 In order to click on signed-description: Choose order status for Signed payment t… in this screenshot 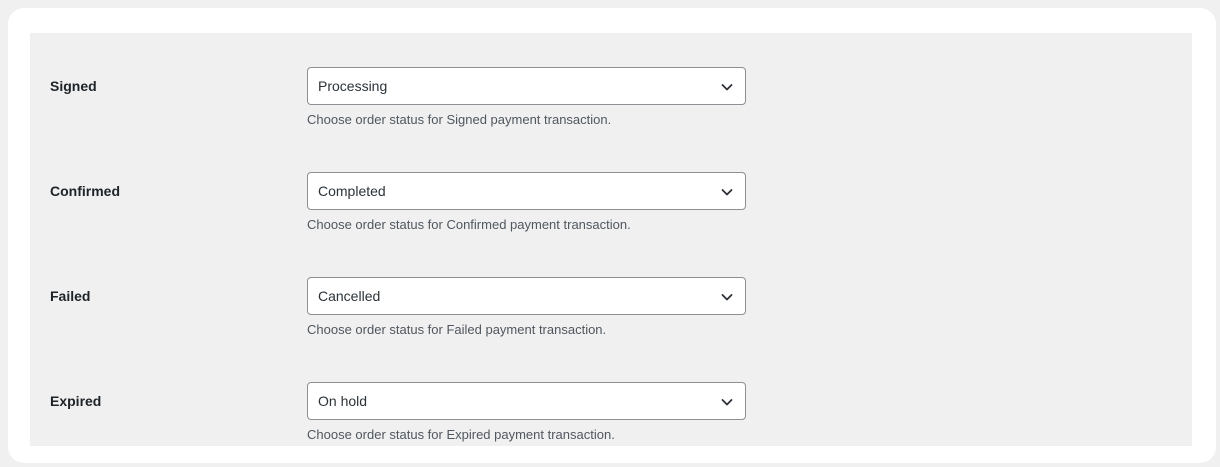, I will do `click(459, 119)`.